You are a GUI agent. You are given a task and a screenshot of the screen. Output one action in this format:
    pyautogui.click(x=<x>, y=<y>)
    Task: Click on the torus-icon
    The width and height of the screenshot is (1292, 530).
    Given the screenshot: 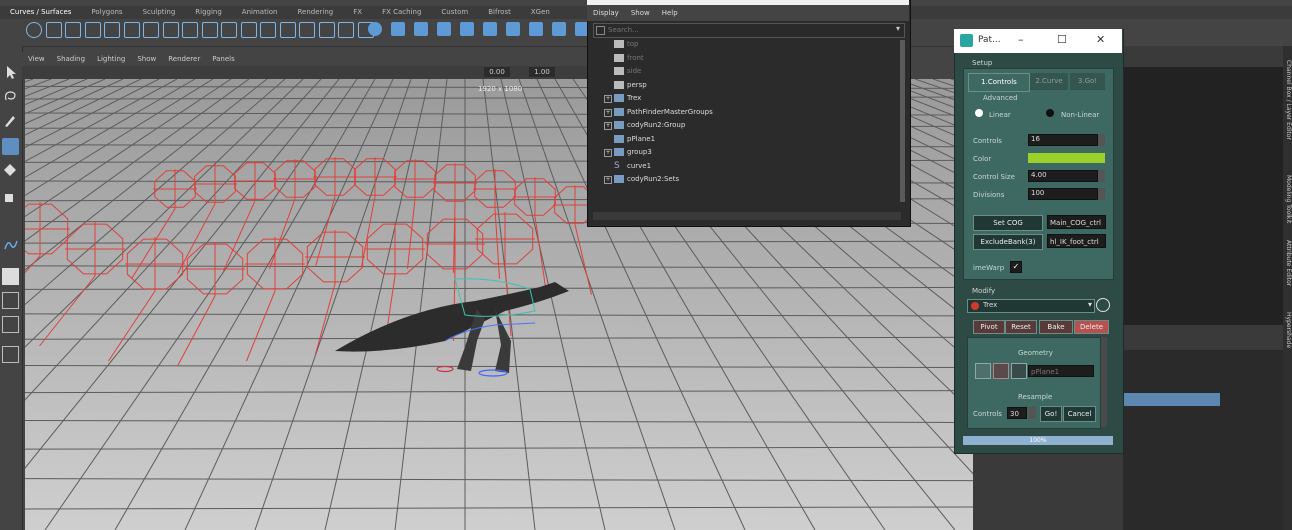 What is the action you would take?
    pyautogui.click(x=490, y=29)
    